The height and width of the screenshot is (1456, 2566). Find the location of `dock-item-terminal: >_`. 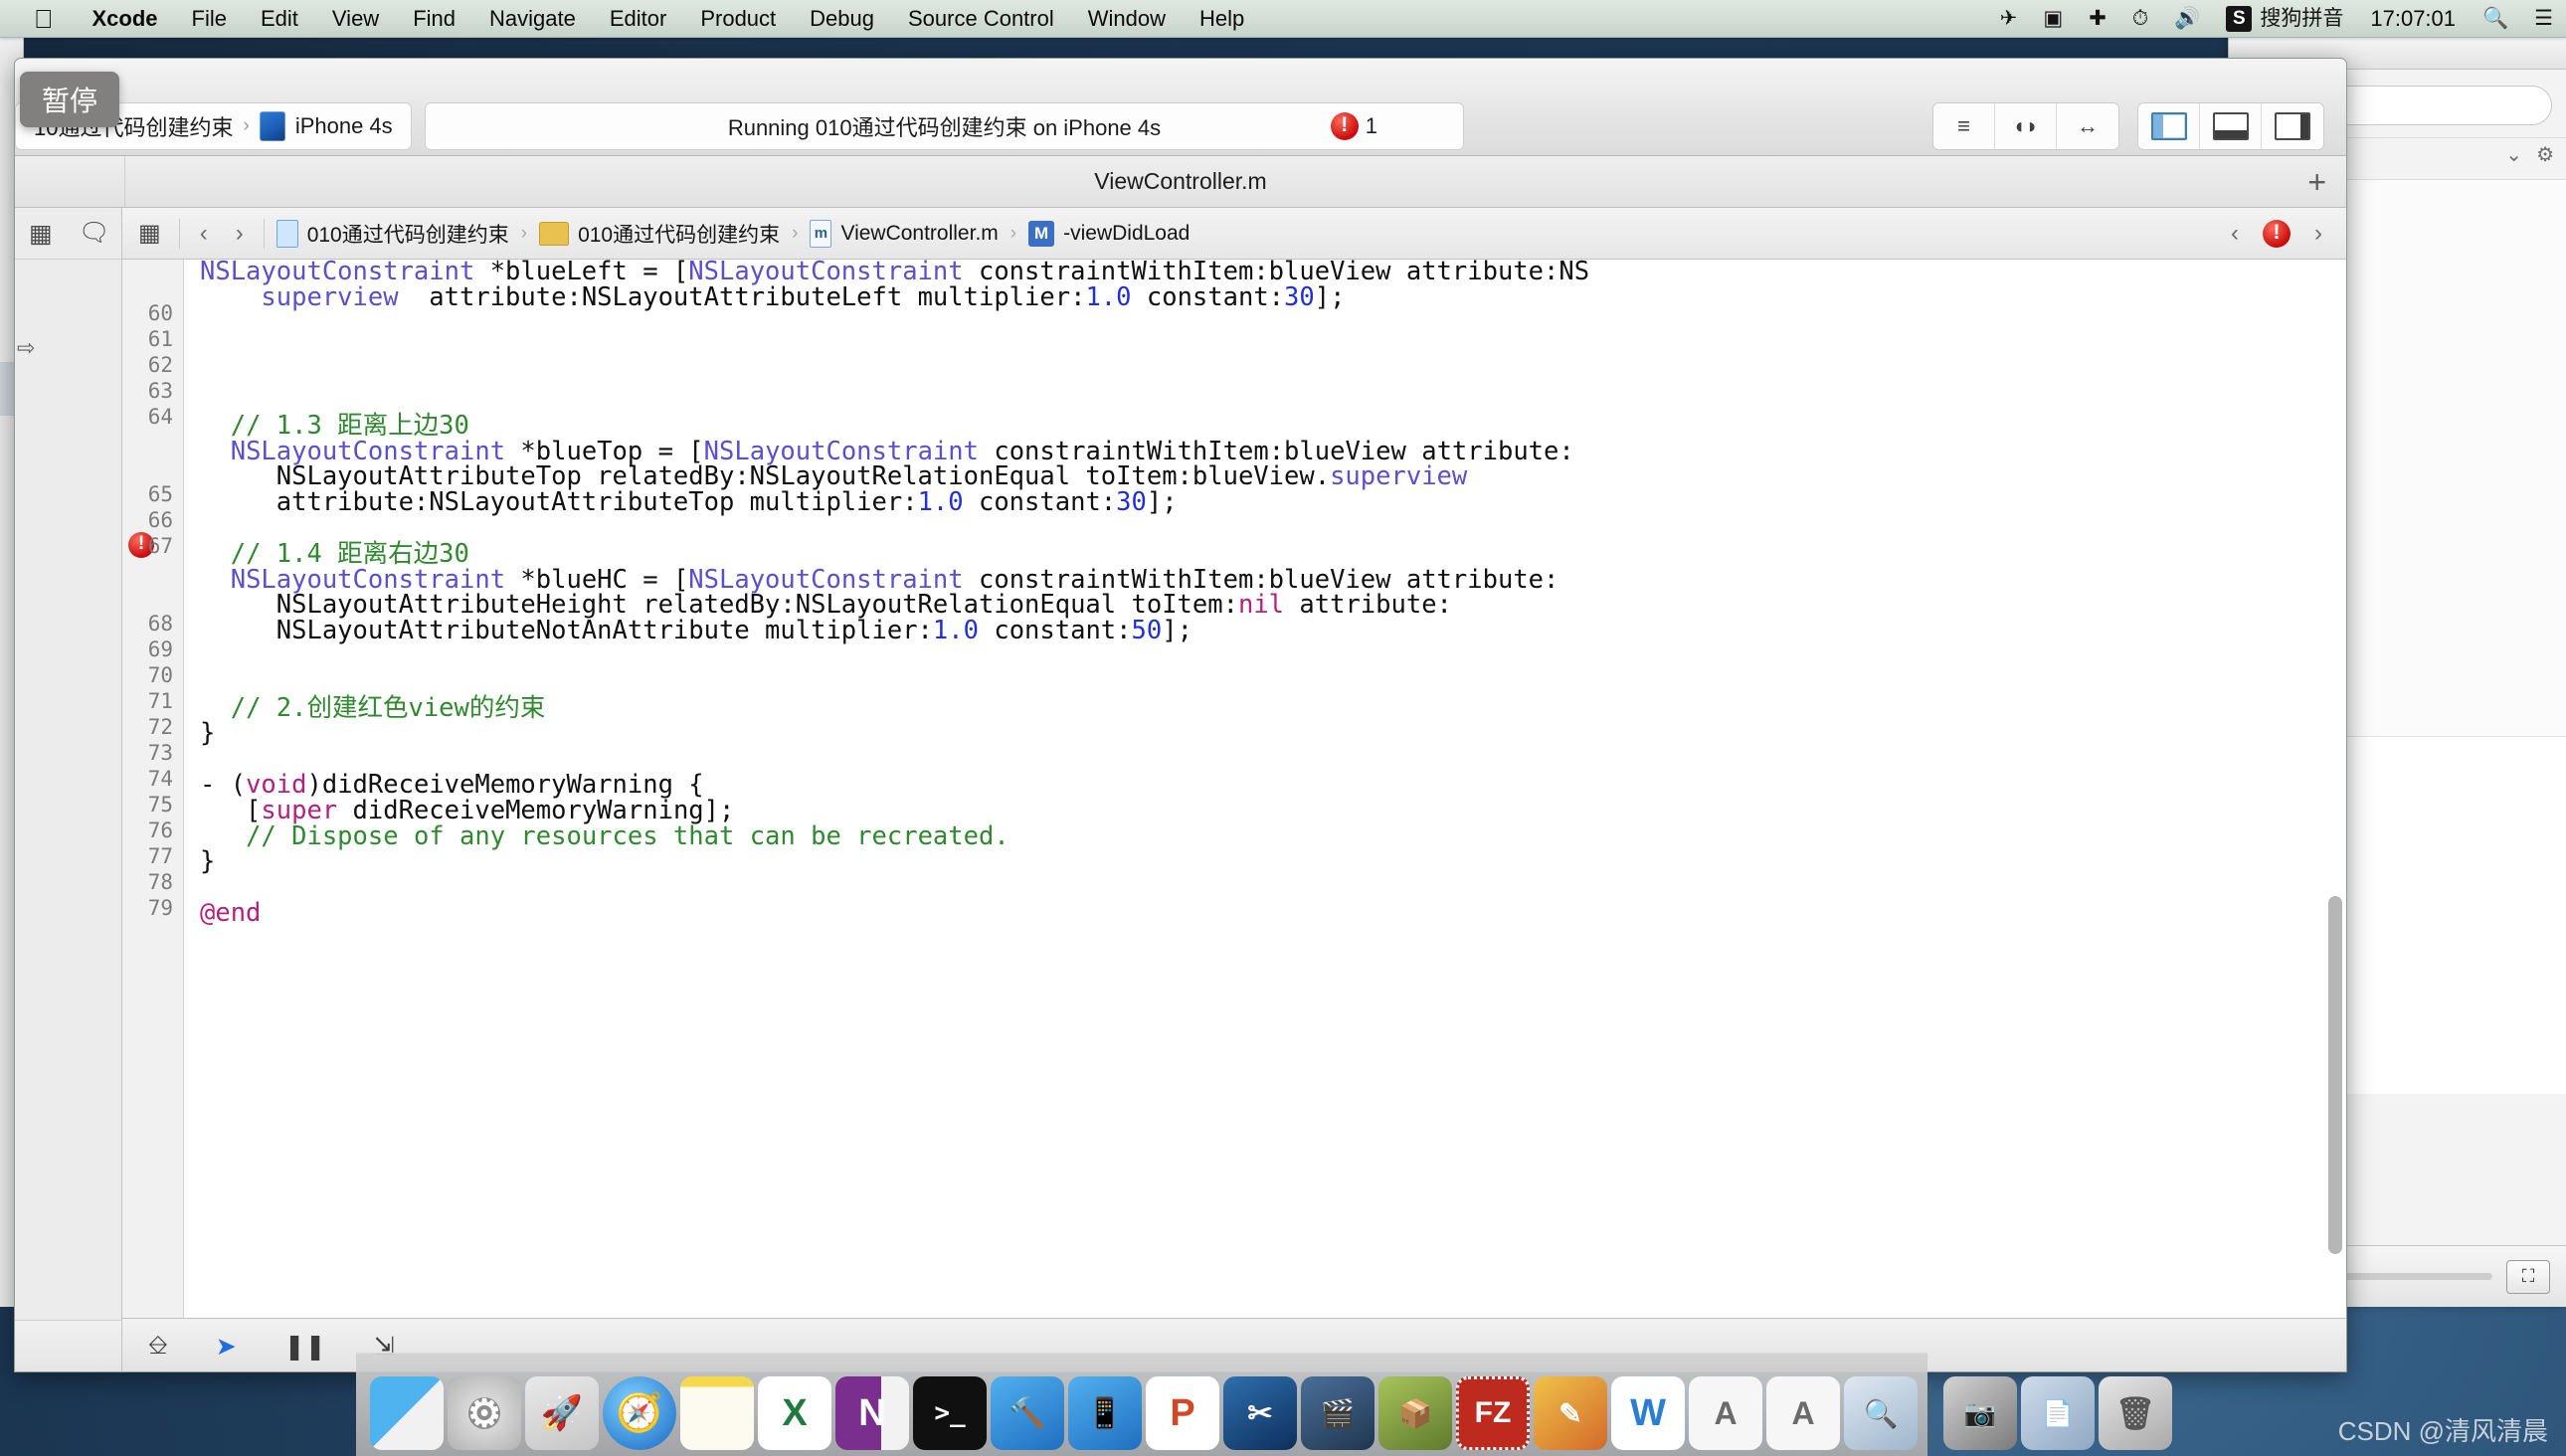

dock-item-terminal: >_ is located at coordinates (950, 1413).